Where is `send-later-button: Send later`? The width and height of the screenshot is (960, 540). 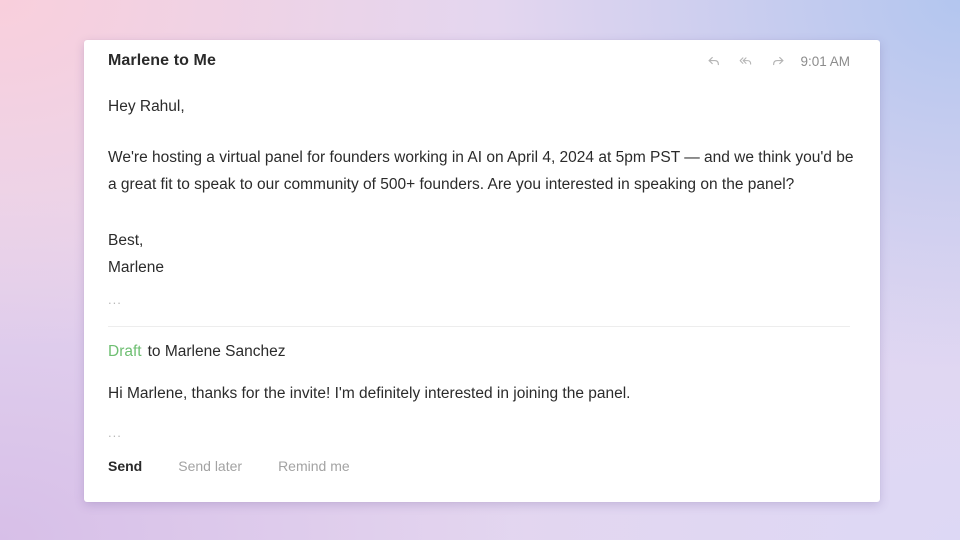
send-later-button: Send later is located at coordinates (210, 466).